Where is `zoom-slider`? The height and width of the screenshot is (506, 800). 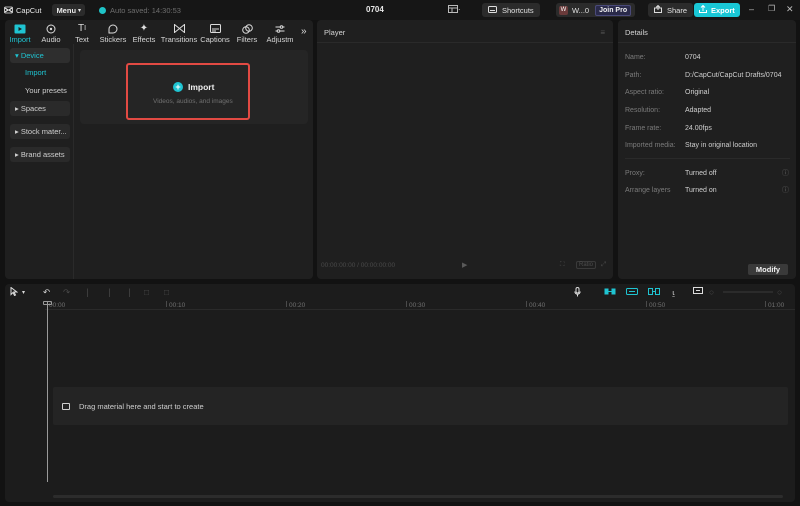 zoom-slider is located at coordinates (748, 292).